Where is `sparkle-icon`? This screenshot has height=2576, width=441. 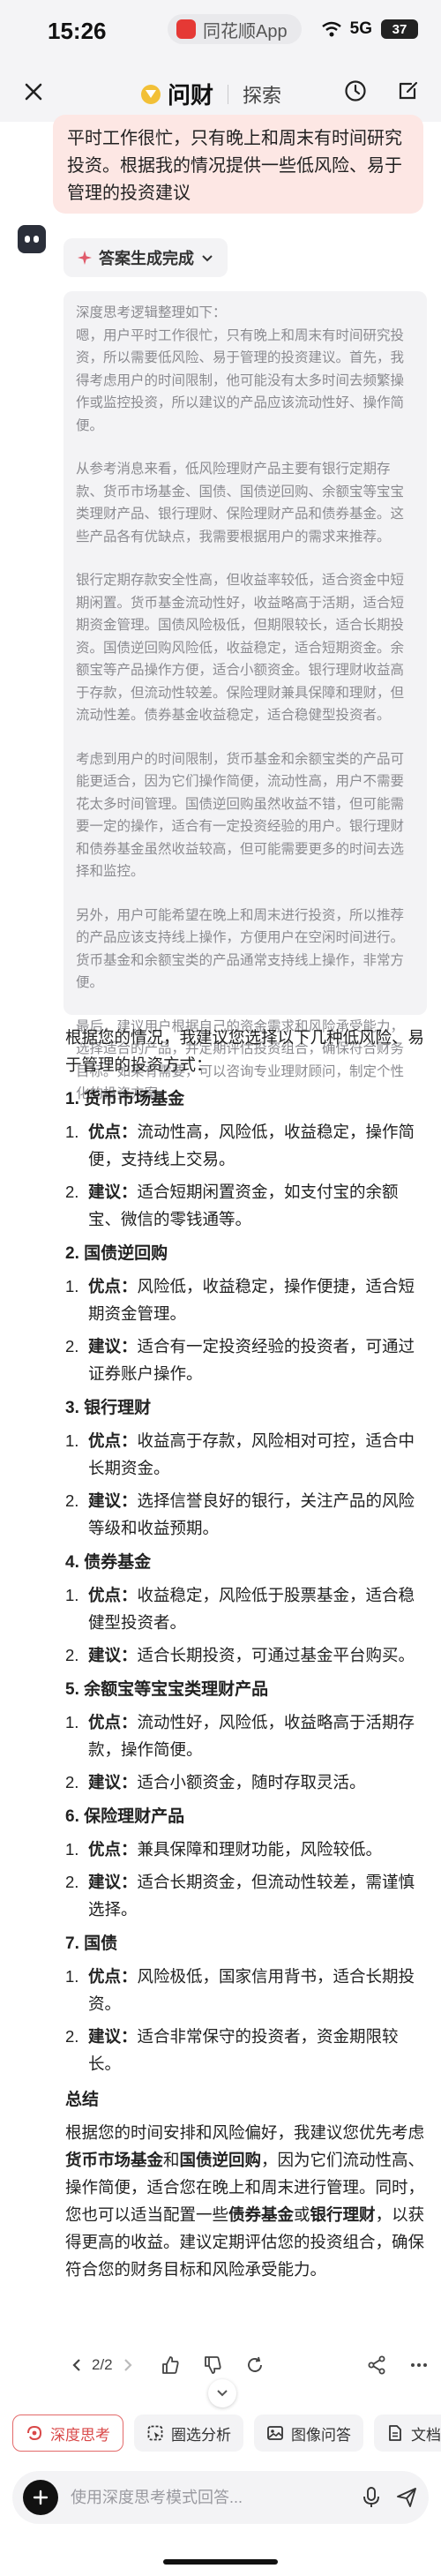 sparkle-icon is located at coordinates (85, 258).